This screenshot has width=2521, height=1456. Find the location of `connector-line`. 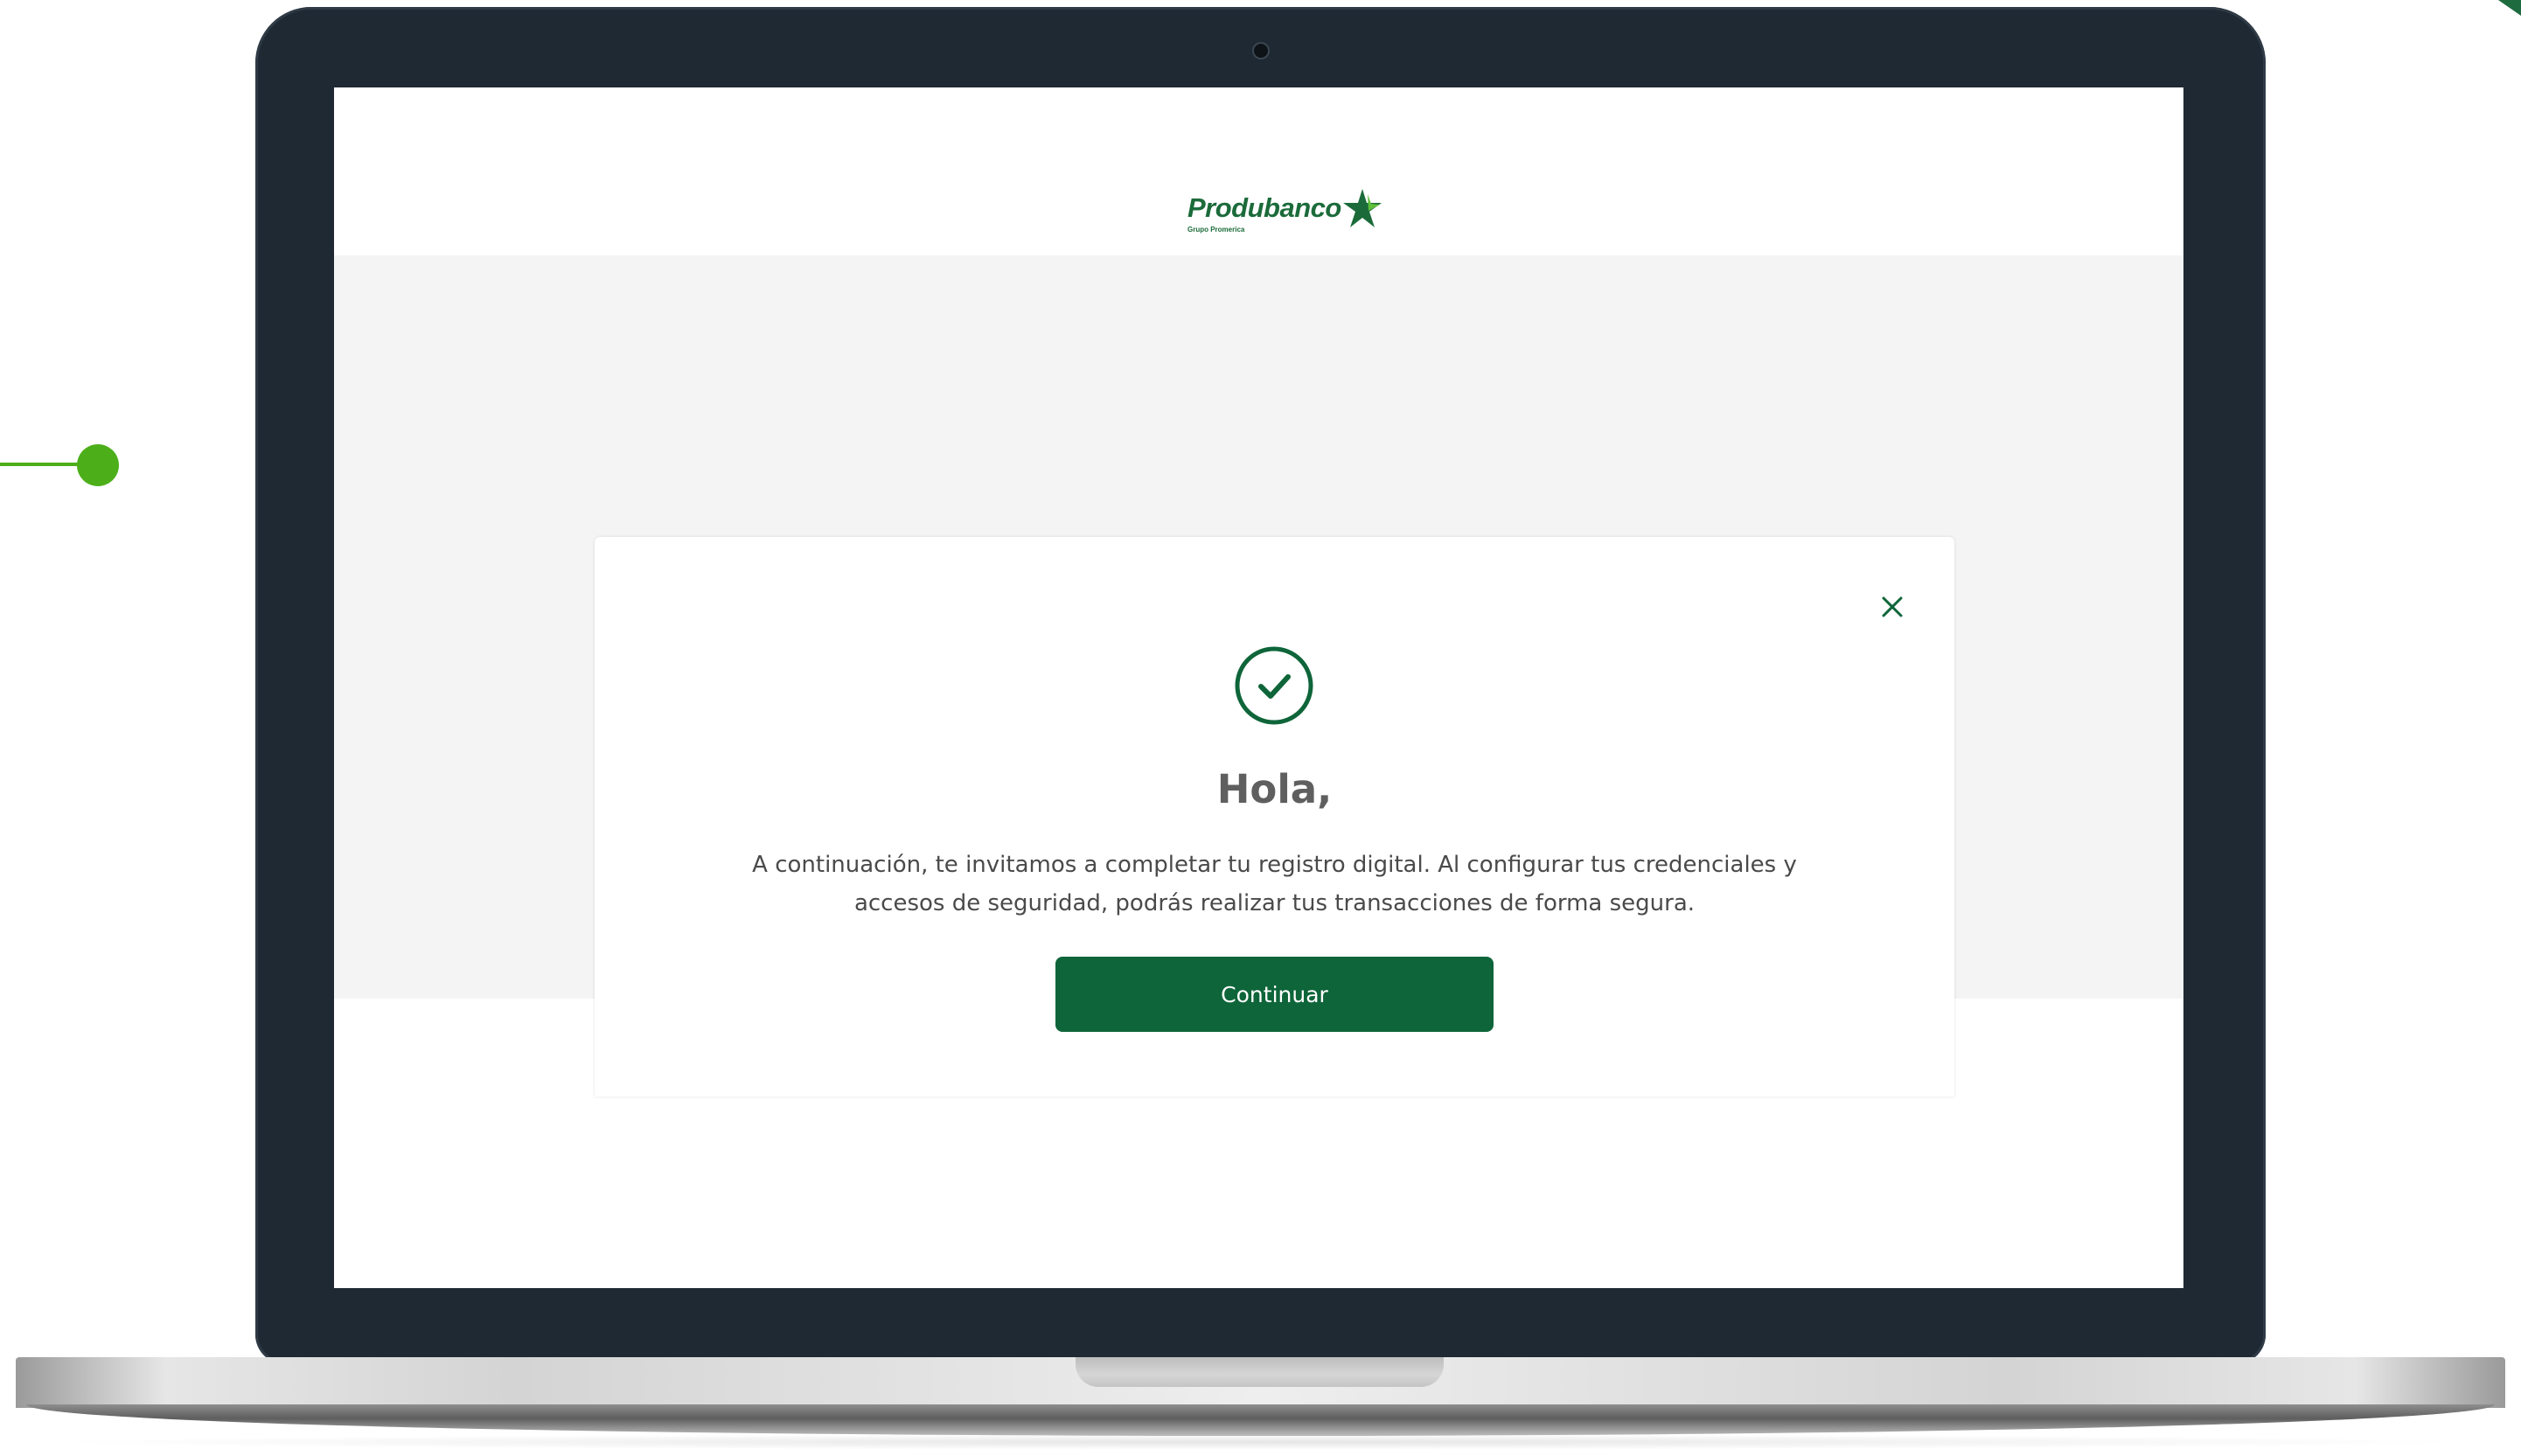

connector-line is located at coordinates (43, 464).